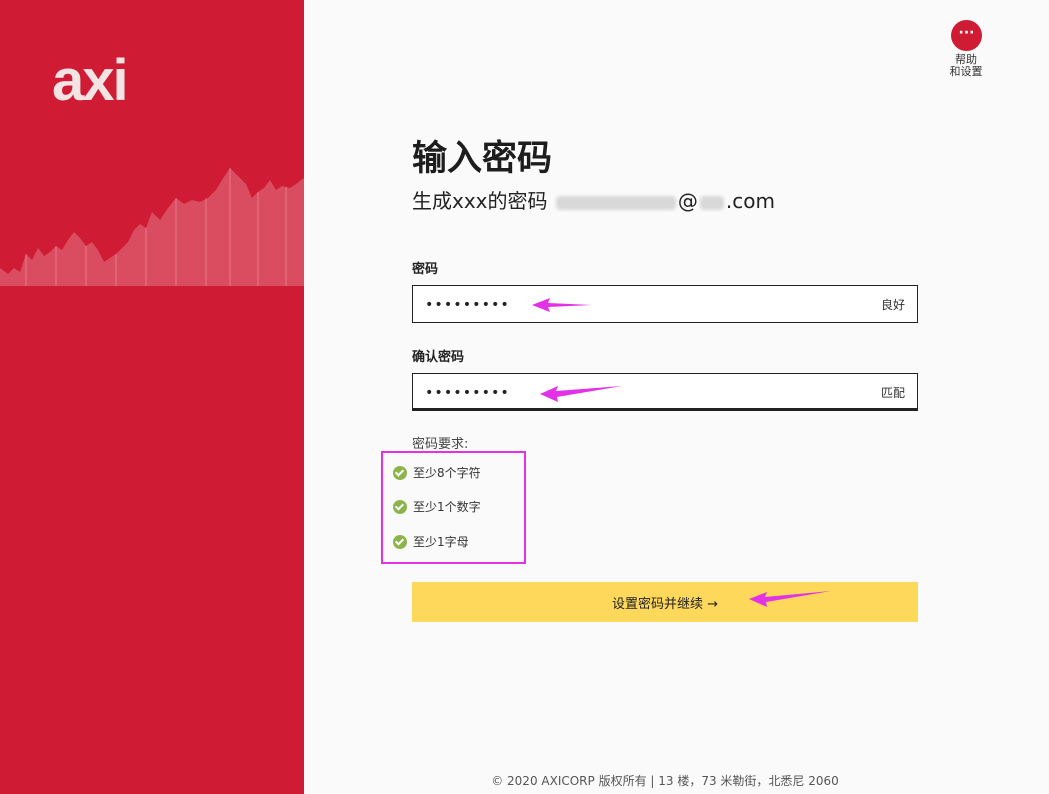  What do you see at coordinates (665, 602) in the screenshot?
I see `set-password-continue-button: 设置密码并继续 →` at bounding box center [665, 602].